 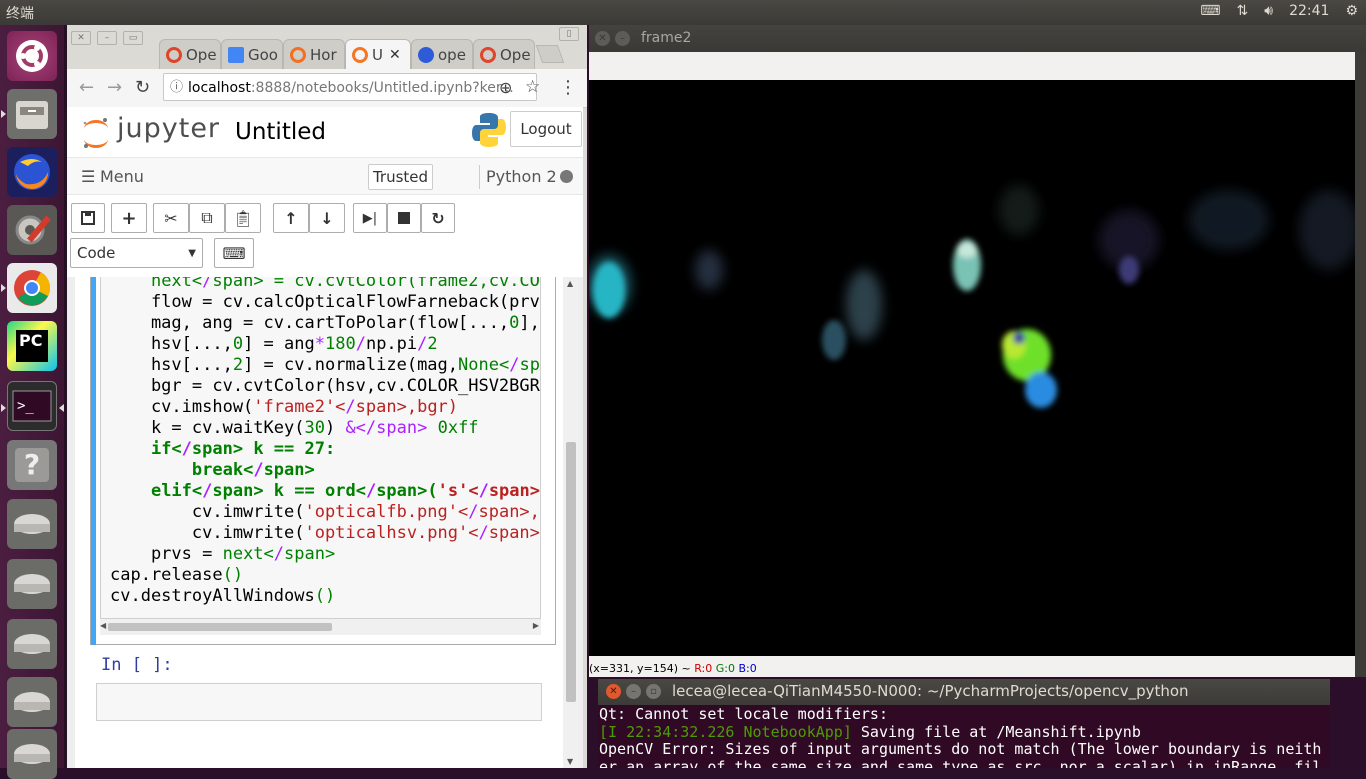 What do you see at coordinates (252, 54) in the screenshot?
I see `tab-1: Goo` at bounding box center [252, 54].